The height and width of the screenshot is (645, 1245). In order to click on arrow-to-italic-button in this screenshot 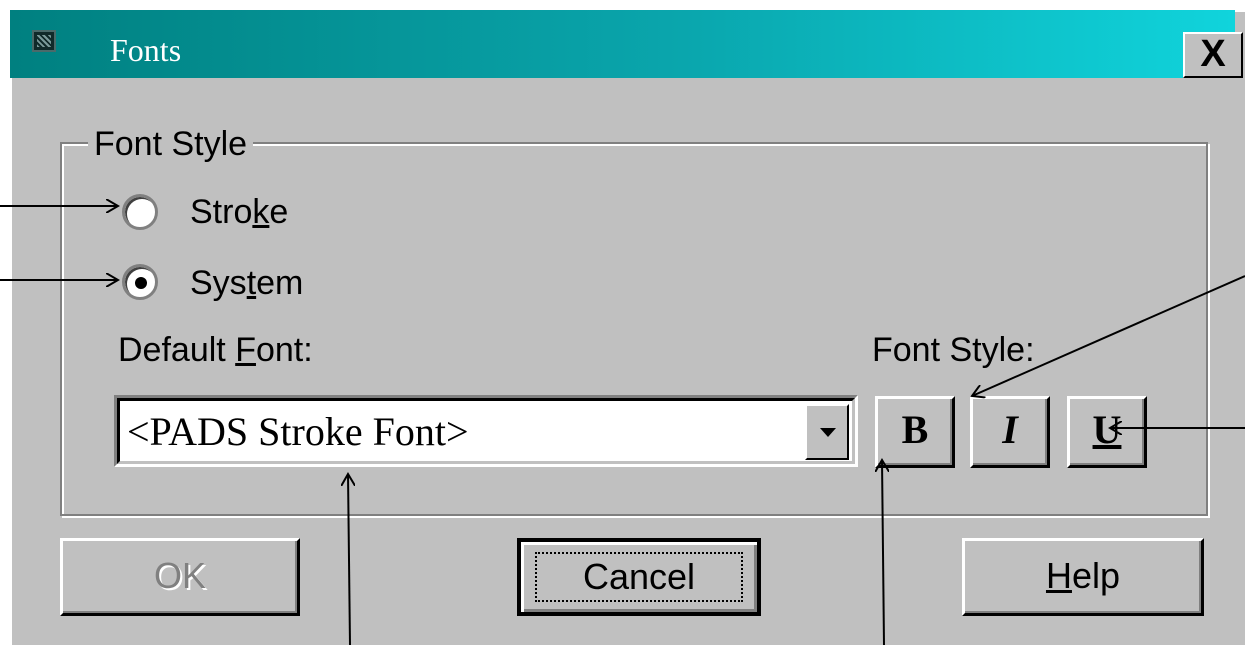, I will do `click(1108, 335)`.